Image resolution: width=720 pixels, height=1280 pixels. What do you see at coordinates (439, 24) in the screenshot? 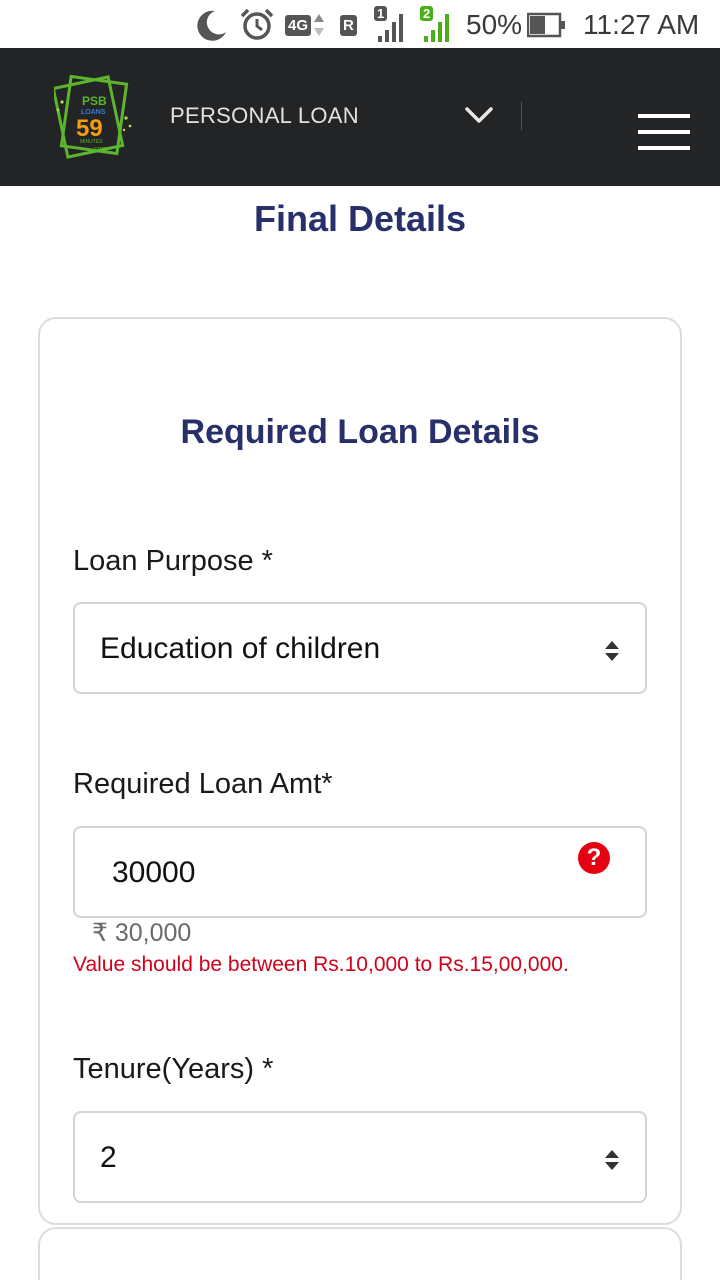
I see `signal-sim2-icon: 2` at bounding box center [439, 24].